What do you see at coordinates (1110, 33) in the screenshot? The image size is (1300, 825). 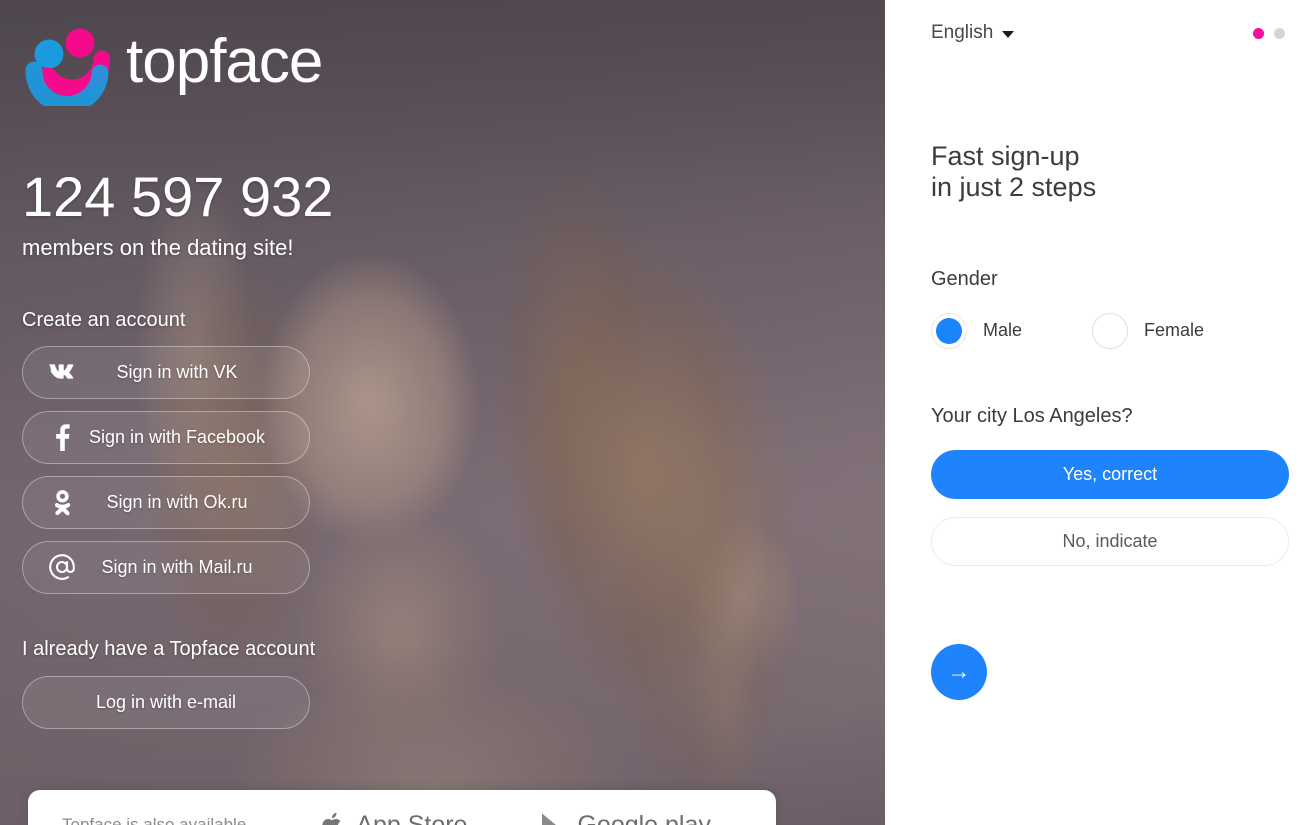 I see `form-header: English` at bounding box center [1110, 33].